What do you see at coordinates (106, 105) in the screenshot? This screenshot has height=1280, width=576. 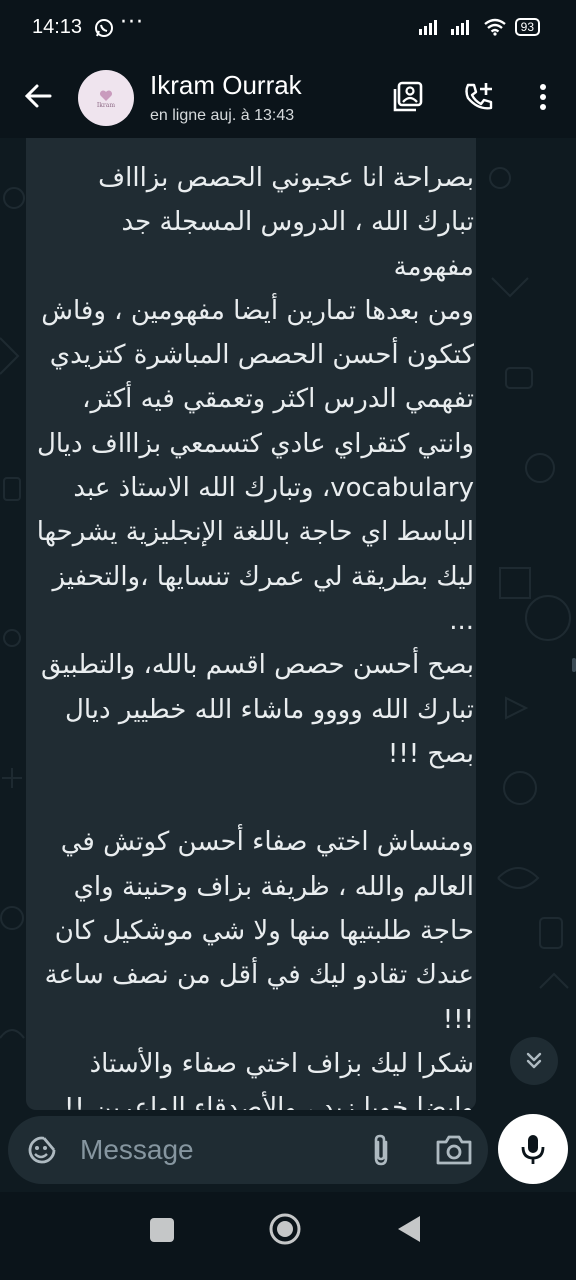 I see `avatar-caption: Ikram` at bounding box center [106, 105].